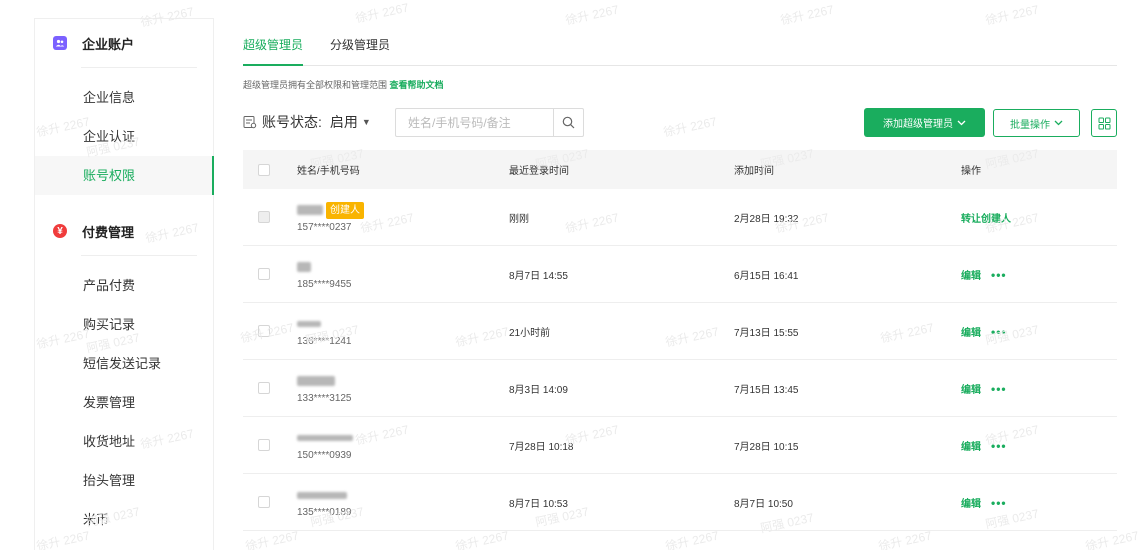 The image size is (1148, 550). What do you see at coordinates (108, 44) in the screenshot?
I see `sidebar-group-label: 企业账户` at bounding box center [108, 44].